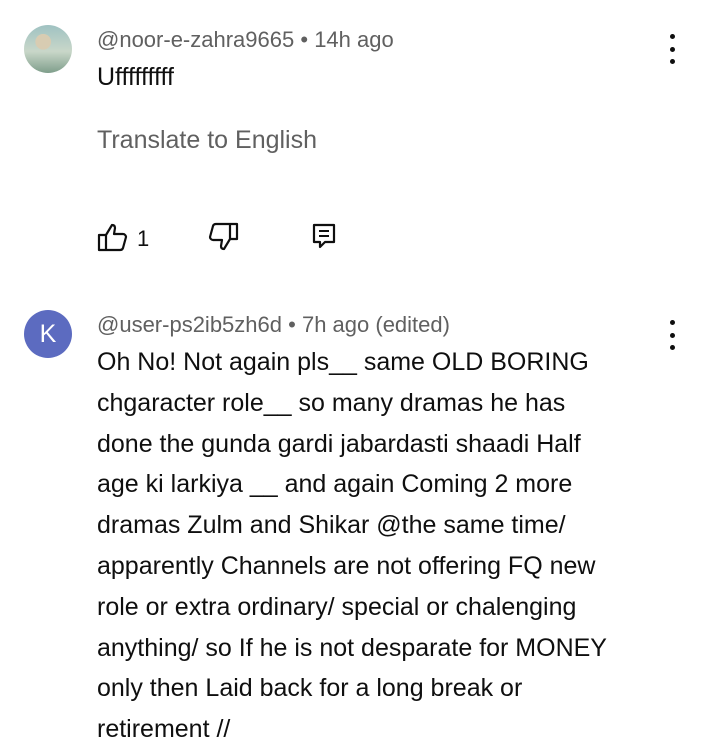  Describe the element at coordinates (354, 39) in the screenshot. I see `comment-time: 14h ago` at that location.